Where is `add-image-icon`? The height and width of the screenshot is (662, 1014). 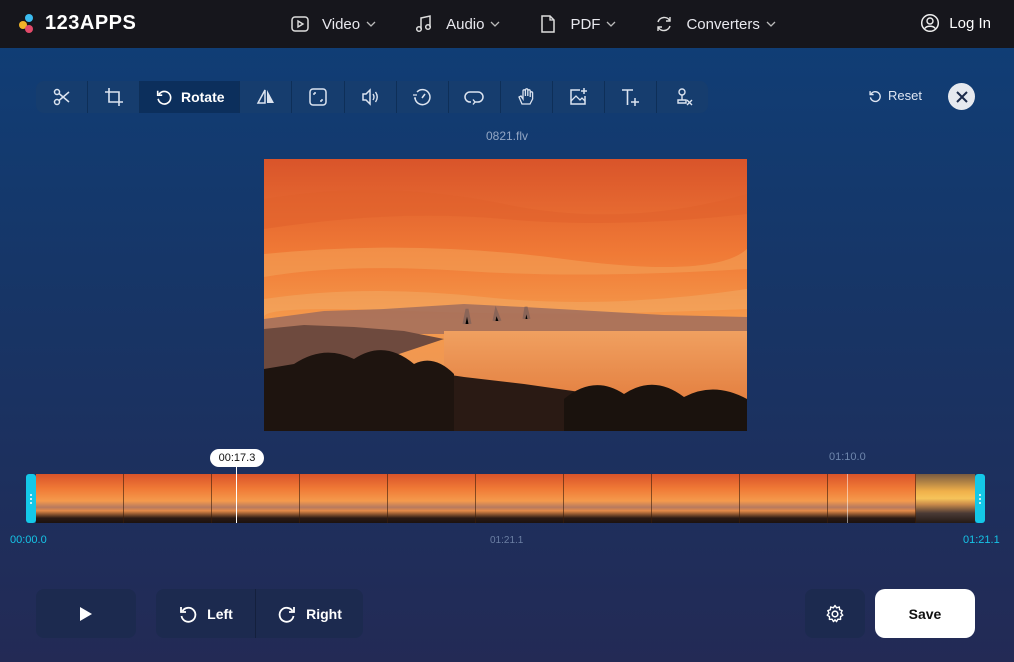
add-image-icon is located at coordinates (579, 96).